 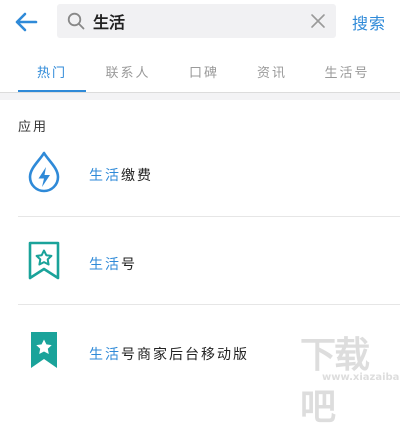 I want to click on watermark-logo: 下载吧 www.xiazaiba.com, so click(x=350, y=377).